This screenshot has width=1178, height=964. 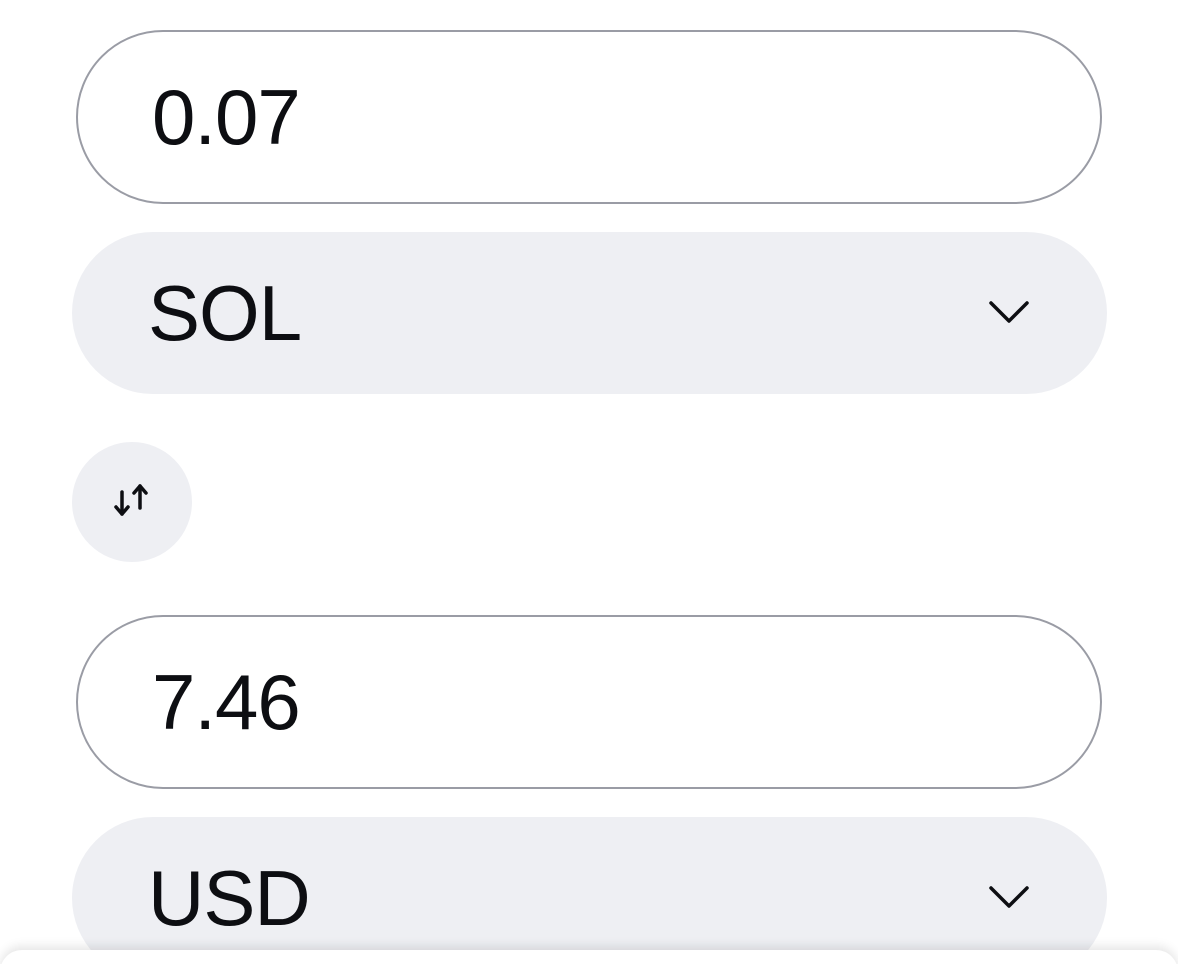 I want to click on swap-currencies-button, so click(x=132, y=502).